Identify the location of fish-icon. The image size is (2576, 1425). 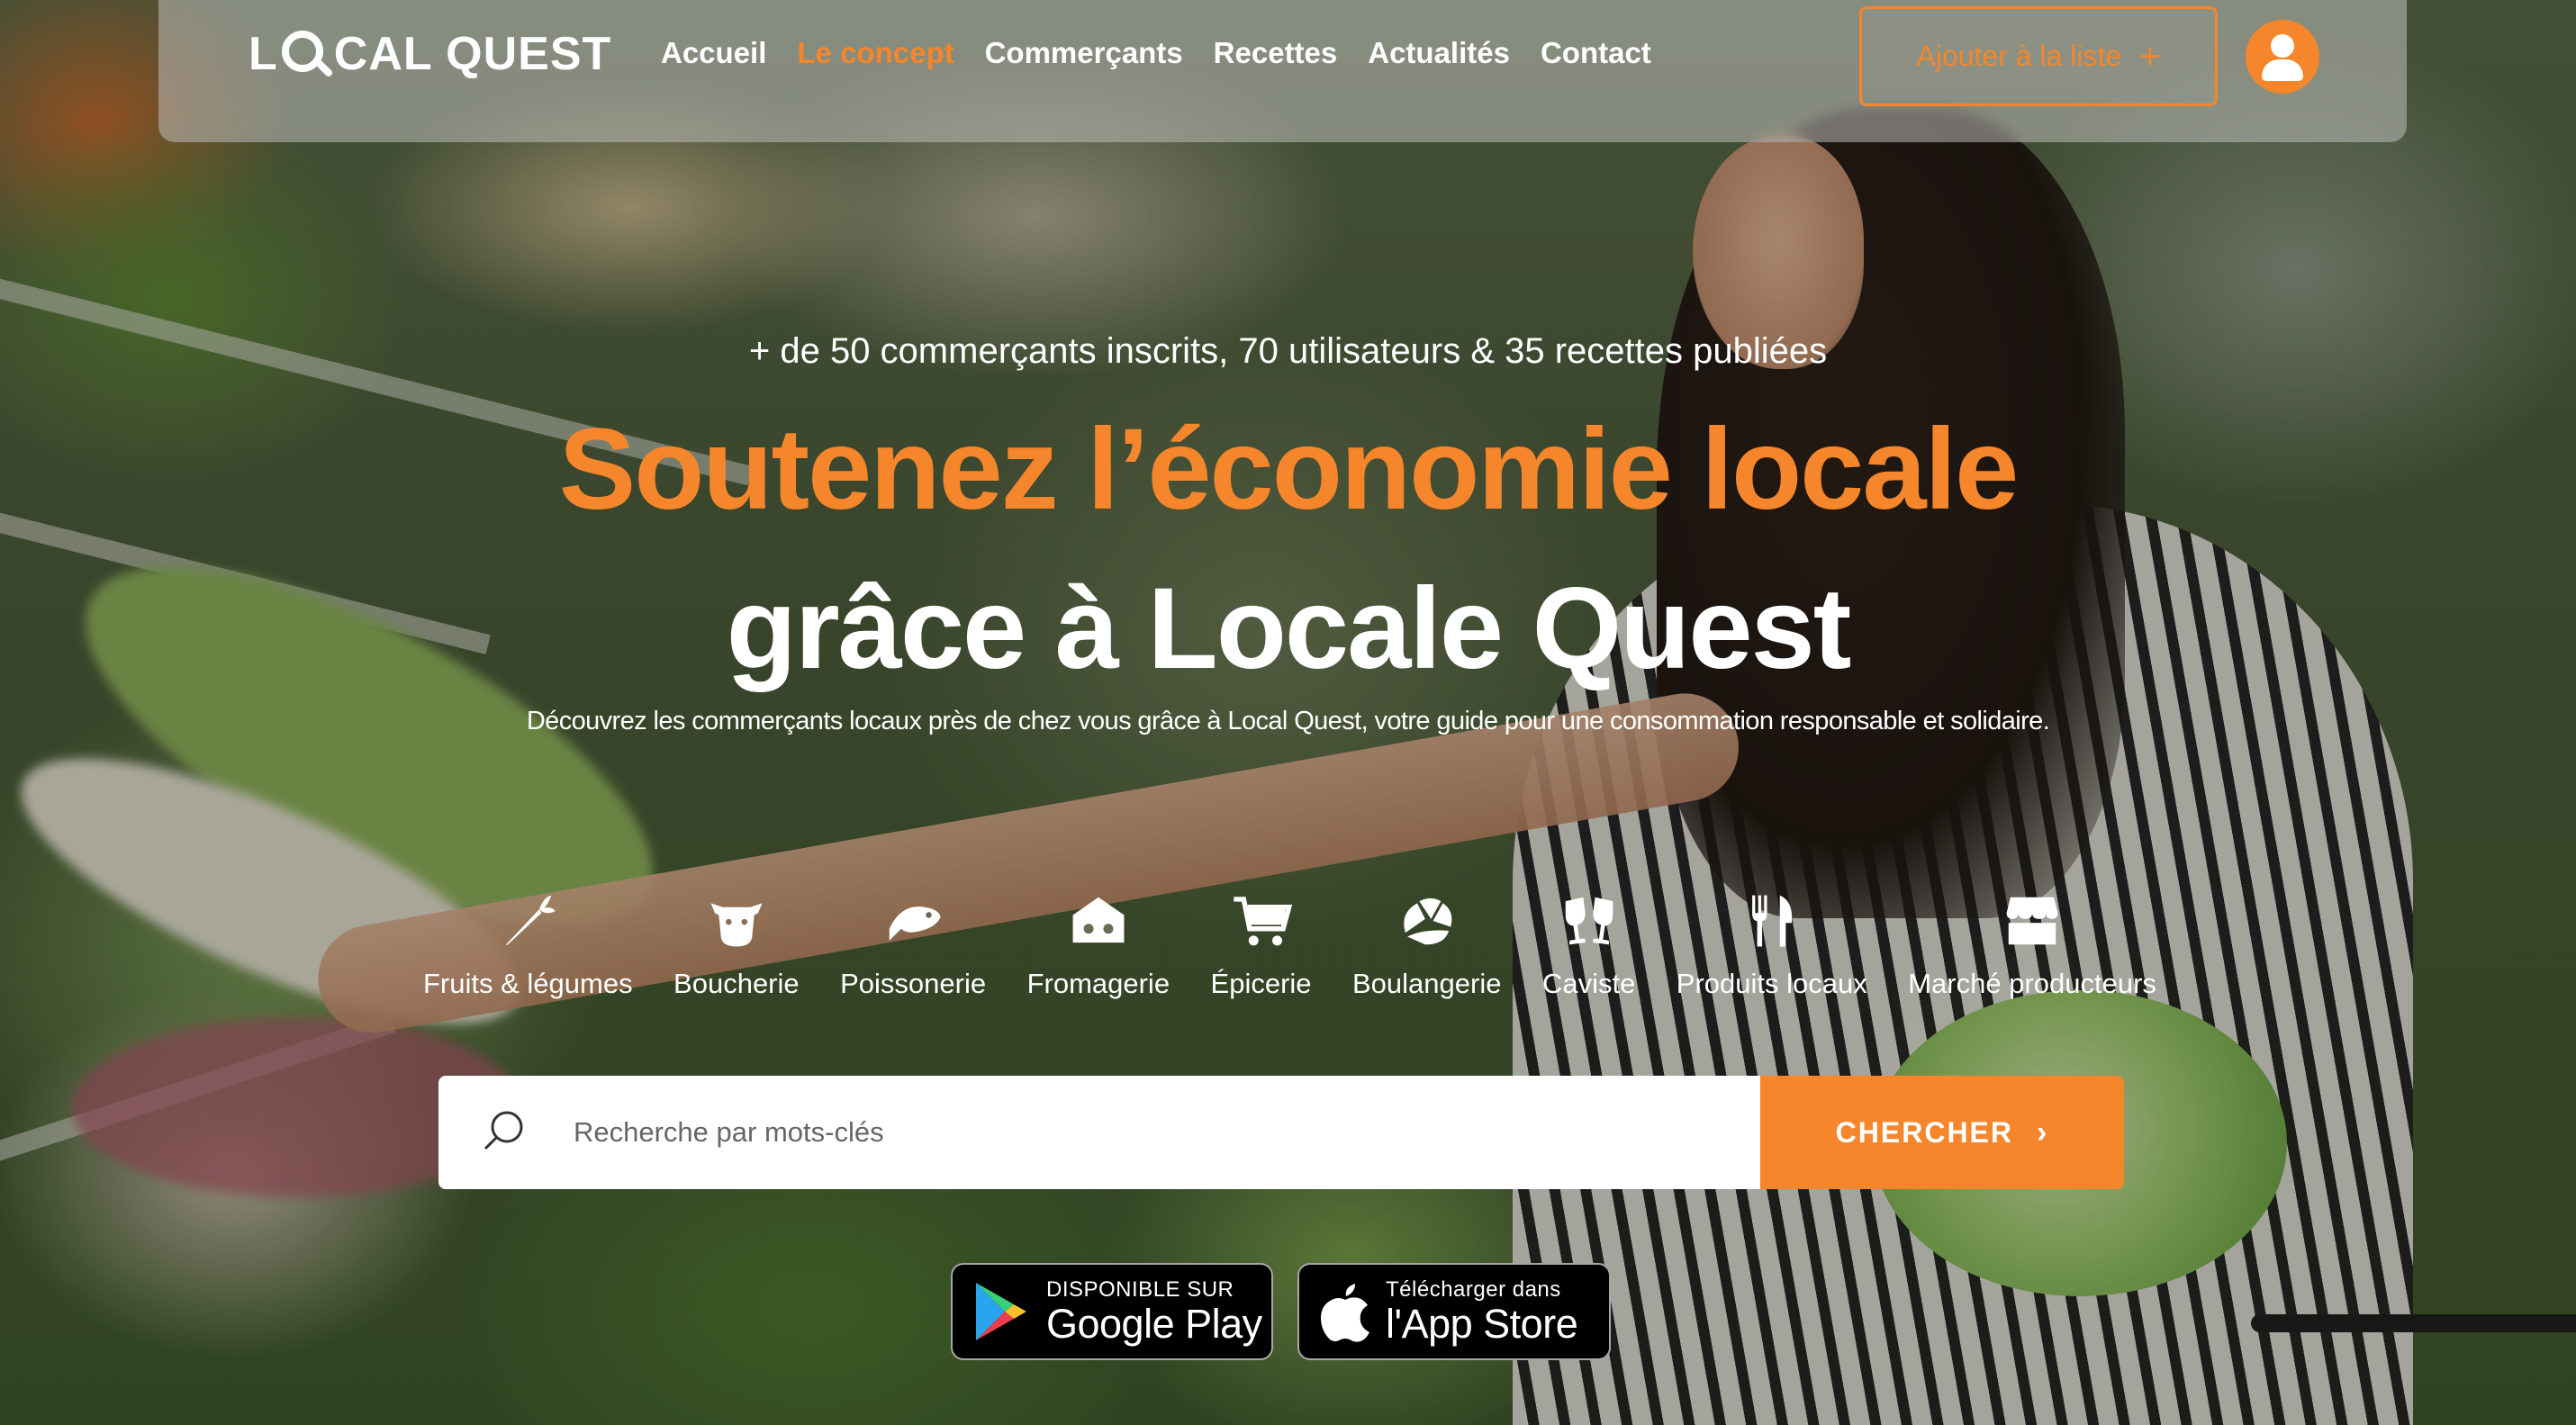
(913, 921).